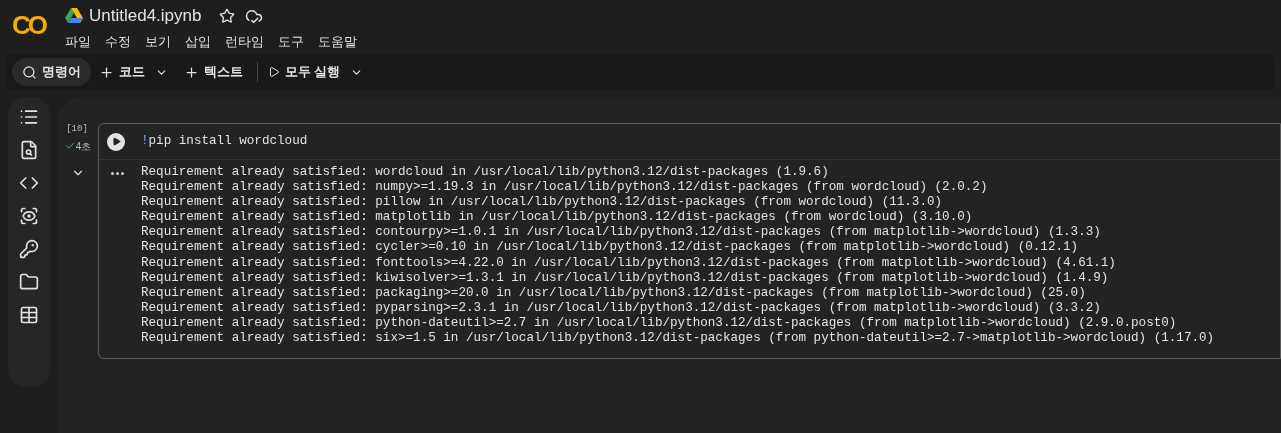 Image resolution: width=1281 pixels, height=433 pixels. I want to click on eye-icon, so click(29, 216).